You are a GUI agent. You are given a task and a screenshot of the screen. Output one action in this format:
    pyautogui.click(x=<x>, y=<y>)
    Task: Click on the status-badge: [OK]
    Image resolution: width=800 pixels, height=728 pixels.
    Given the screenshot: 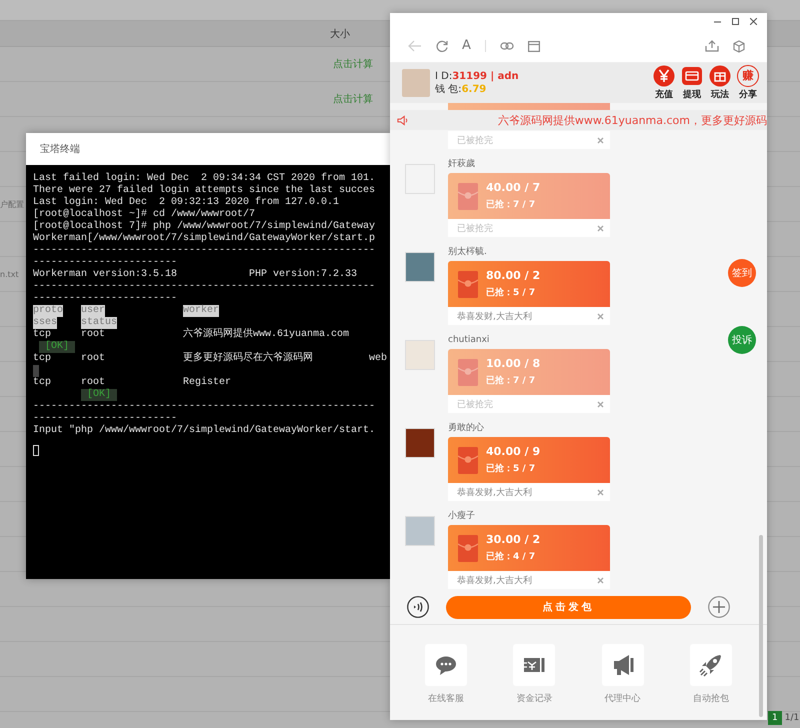 What is the action you would take?
    pyautogui.click(x=57, y=347)
    